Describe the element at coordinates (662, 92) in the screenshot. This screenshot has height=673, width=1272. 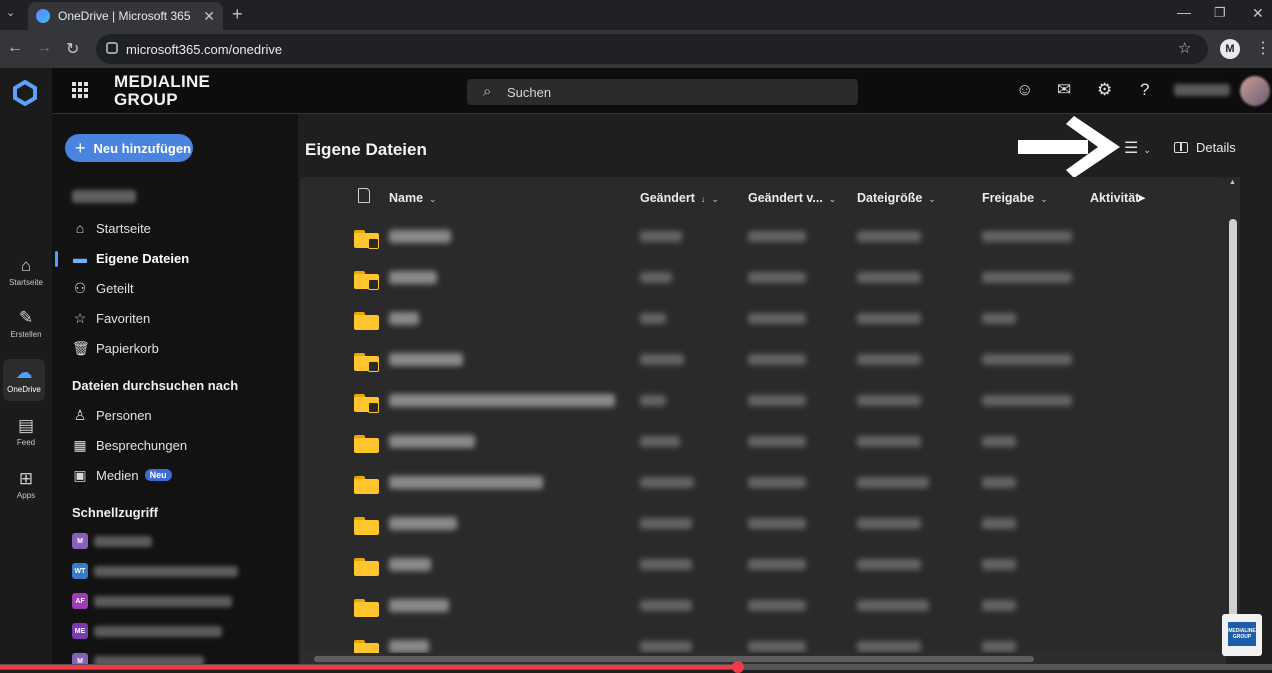
I see `search-input: ⌕ Suchen` at that location.